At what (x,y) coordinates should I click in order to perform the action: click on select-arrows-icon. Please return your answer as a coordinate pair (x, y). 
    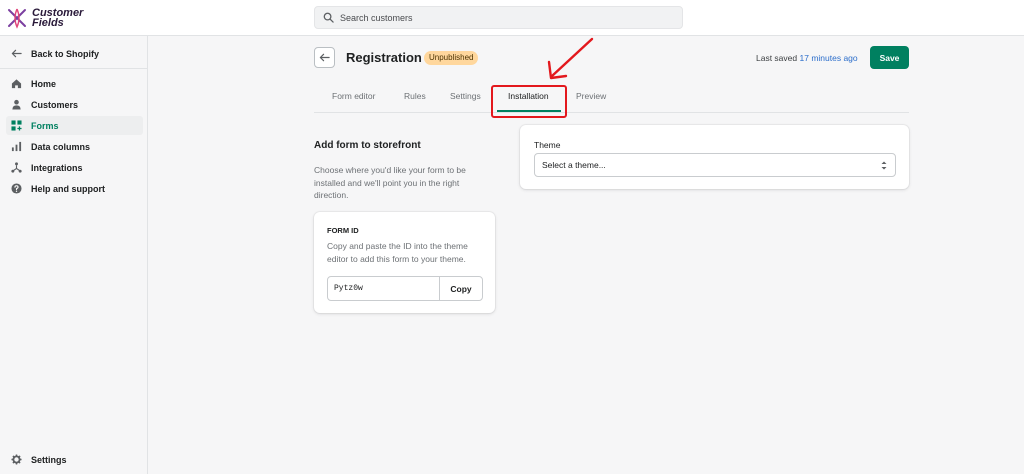
    Looking at the image, I should click on (884, 165).